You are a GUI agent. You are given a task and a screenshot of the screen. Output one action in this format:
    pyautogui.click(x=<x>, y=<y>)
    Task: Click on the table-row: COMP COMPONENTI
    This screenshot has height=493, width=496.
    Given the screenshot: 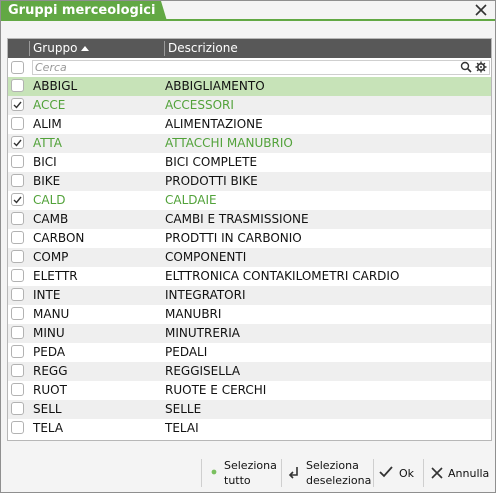 What is the action you would take?
    pyautogui.click(x=249, y=257)
    